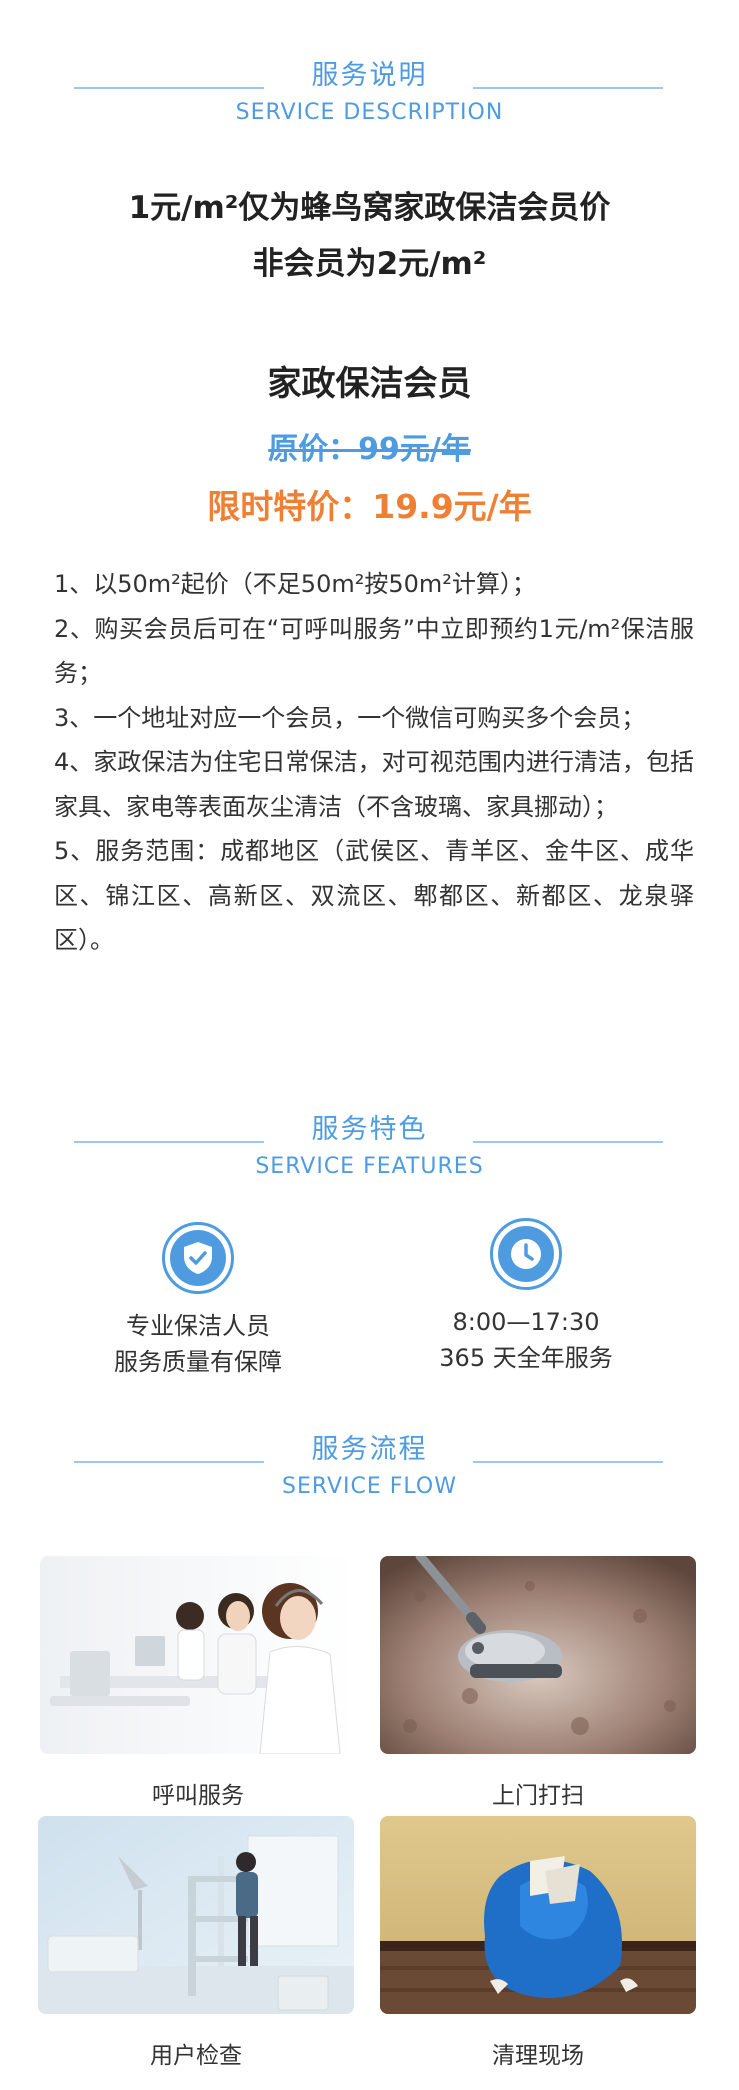 The height and width of the screenshot is (2090, 739). I want to click on flow-step-label: 上门打扫, so click(538, 1796).